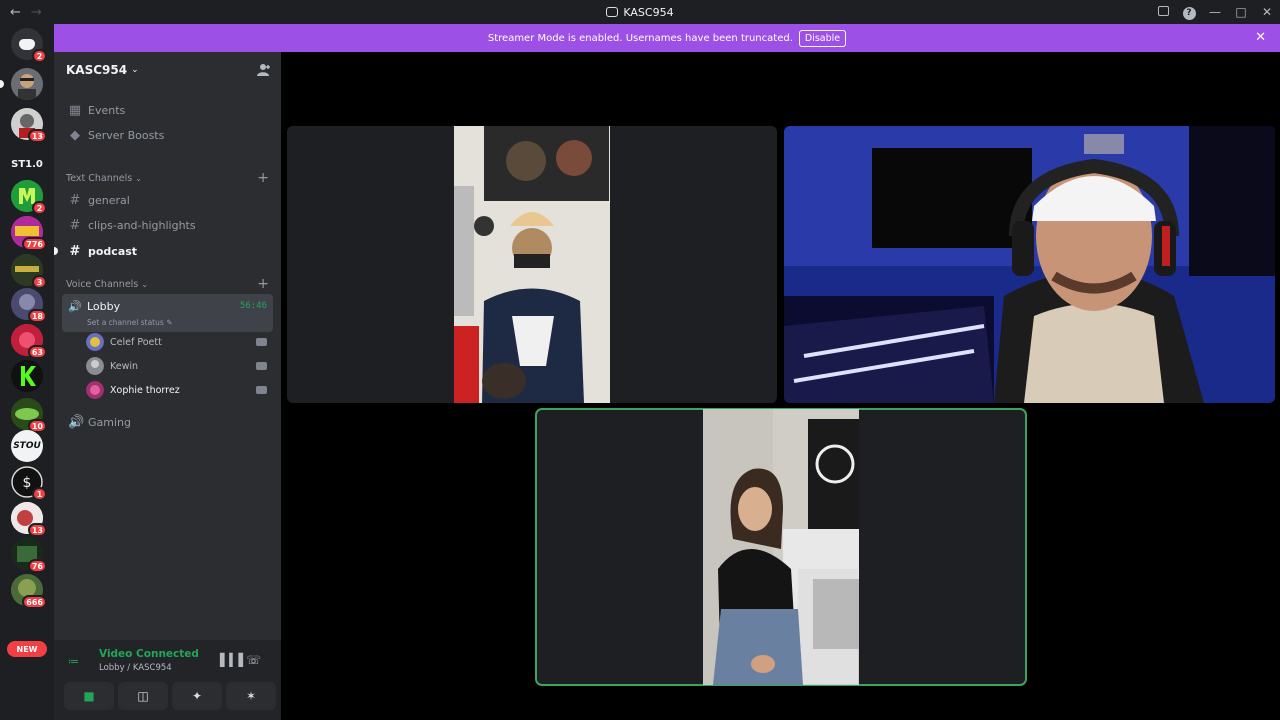 The image size is (1280, 720). What do you see at coordinates (27, 649) in the screenshot?
I see `new-unreads-pill: NEW` at bounding box center [27, 649].